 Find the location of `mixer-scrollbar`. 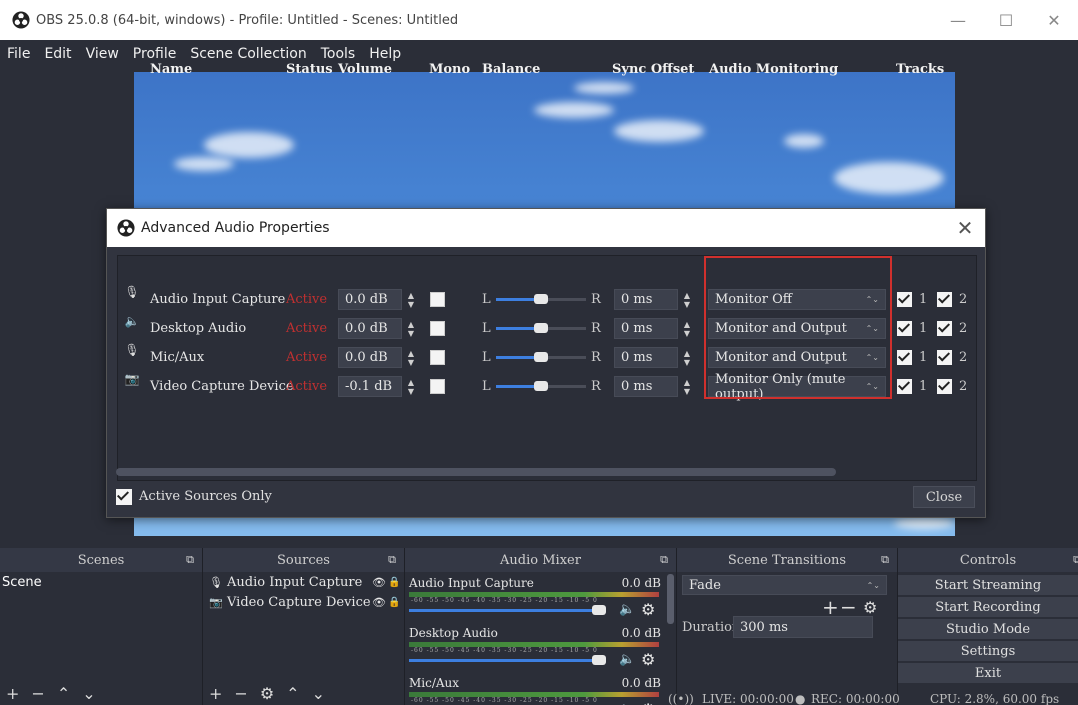

mixer-scrollbar is located at coordinates (670, 599).